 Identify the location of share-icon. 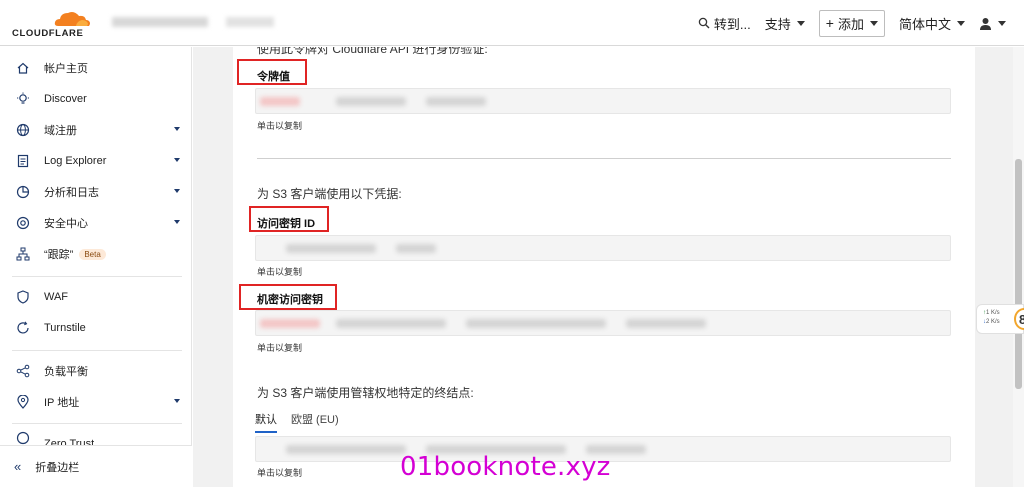
(23, 371).